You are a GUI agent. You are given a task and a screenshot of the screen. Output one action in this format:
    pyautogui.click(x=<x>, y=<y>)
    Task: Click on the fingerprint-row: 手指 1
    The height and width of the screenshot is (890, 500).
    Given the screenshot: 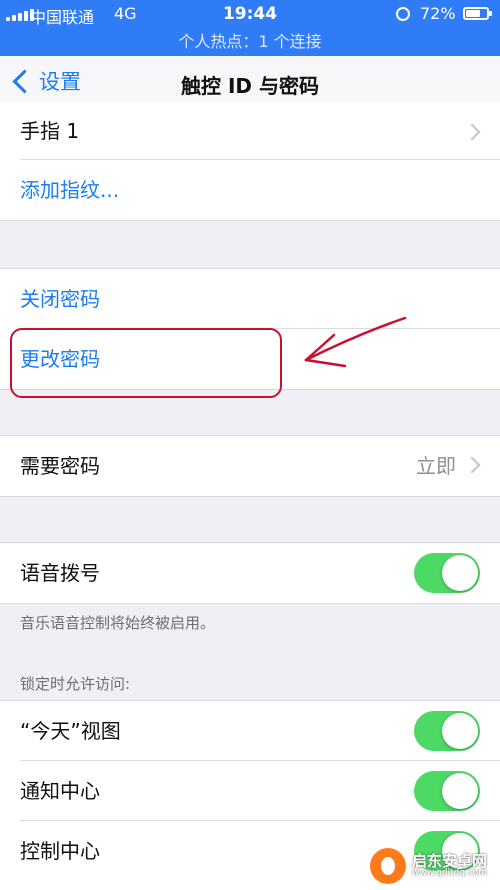 What is the action you would take?
    pyautogui.click(x=250, y=131)
    